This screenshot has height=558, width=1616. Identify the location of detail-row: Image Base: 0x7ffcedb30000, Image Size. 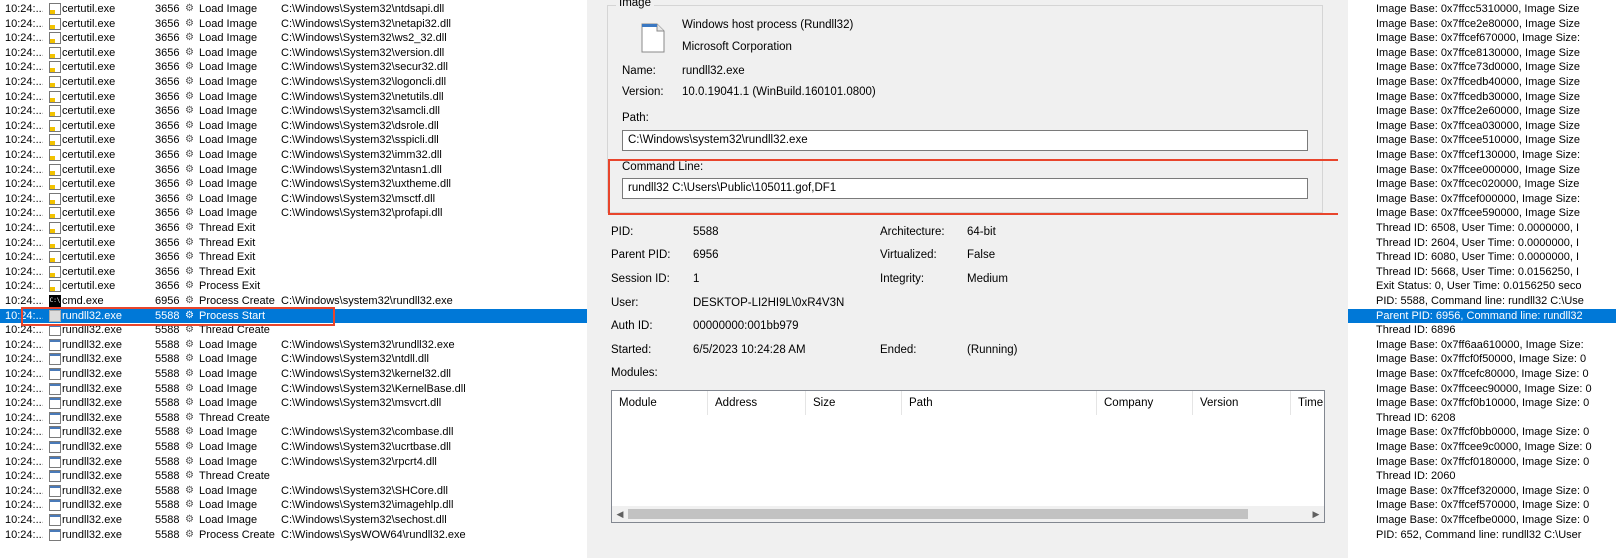
(1482, 97).